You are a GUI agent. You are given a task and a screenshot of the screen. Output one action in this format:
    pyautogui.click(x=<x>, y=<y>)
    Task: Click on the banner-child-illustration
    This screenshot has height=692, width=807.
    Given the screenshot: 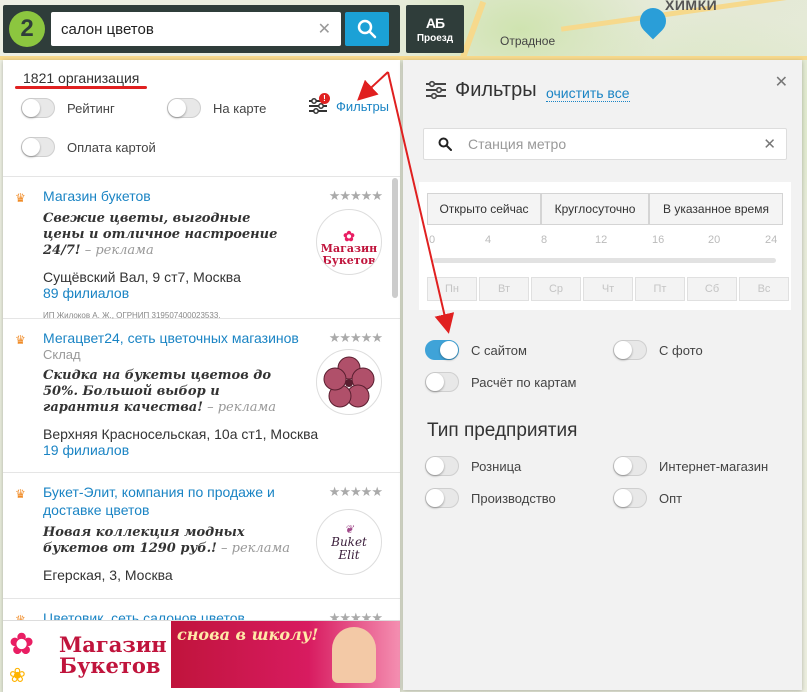 What is the action you would take?
    pyautogui.click(x=354, y=655)
    